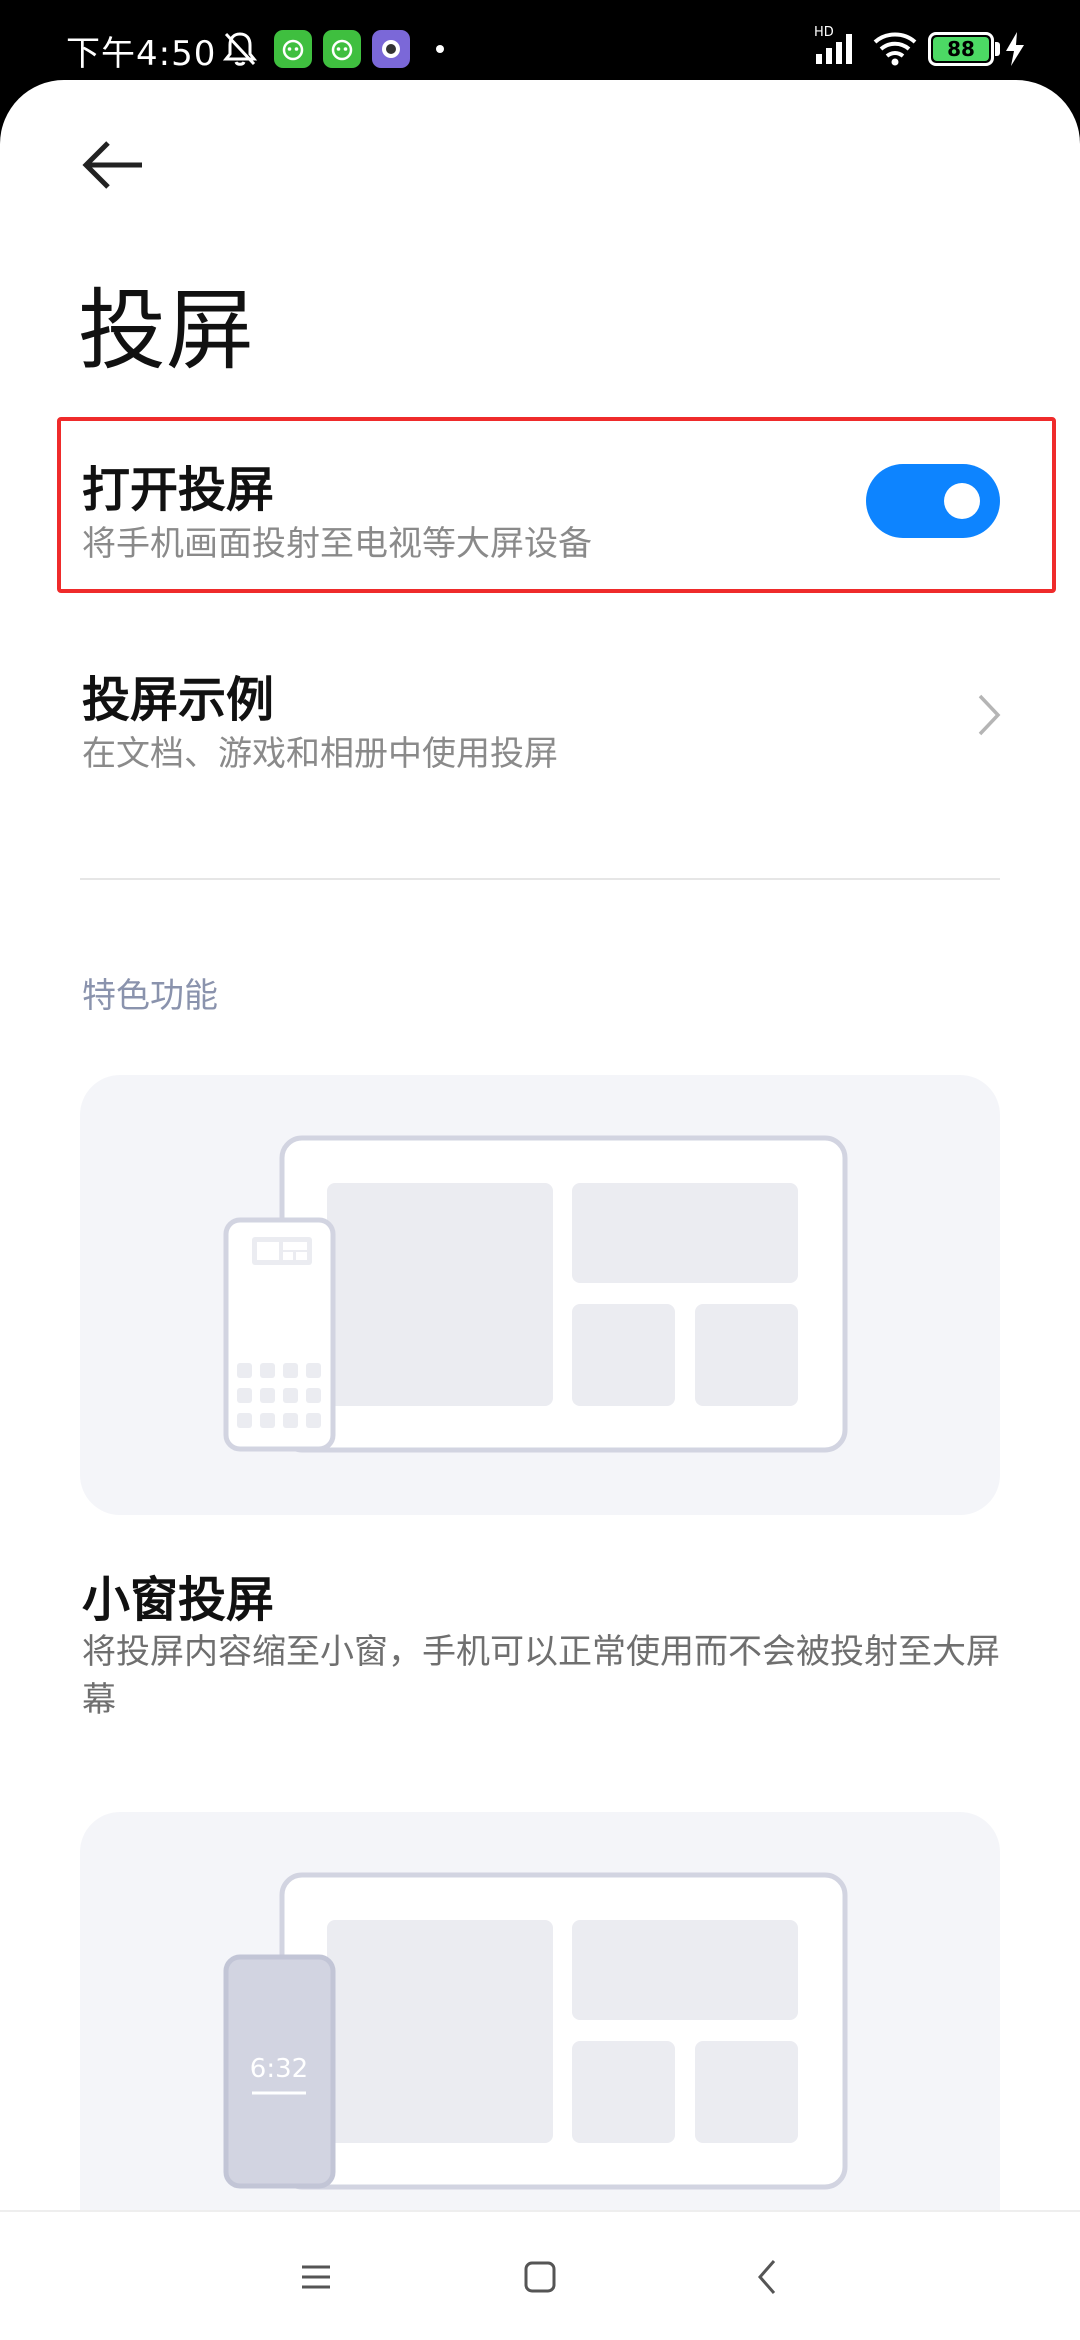 Image resolution: width=1080 pixels, height=2340 pixels. I want to click on battery-level: 88, so click(961, 49).